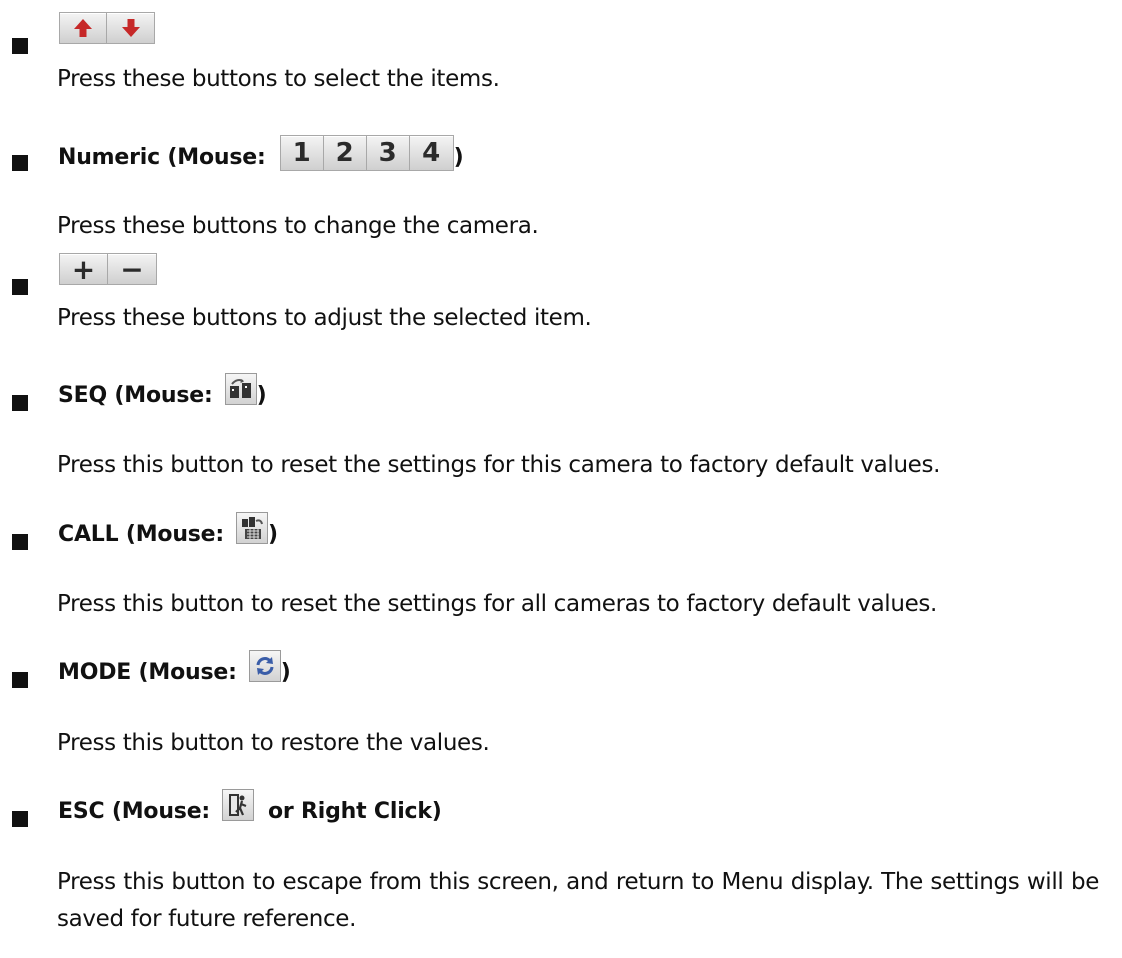 The width and height of the screenshot is (1122, 958). What do you see at coordinates (20, 46) in the screenshot?
I see `bullet-arrows` at bounding box center [20, 46].